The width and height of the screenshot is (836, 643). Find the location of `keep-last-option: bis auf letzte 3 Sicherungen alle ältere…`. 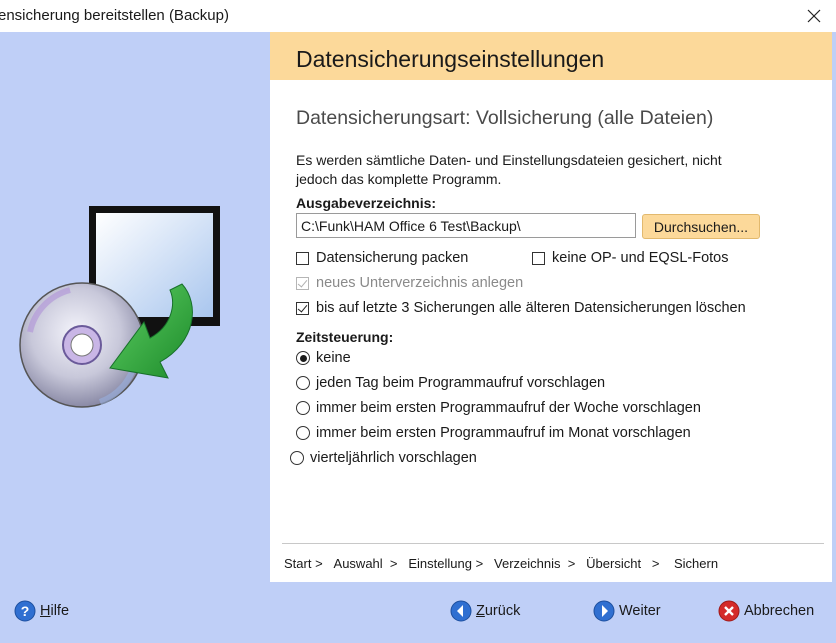

keep-last-option: bis auf letzte 3 Sicherungen alle ältere… is located at coordinates (521, 308).